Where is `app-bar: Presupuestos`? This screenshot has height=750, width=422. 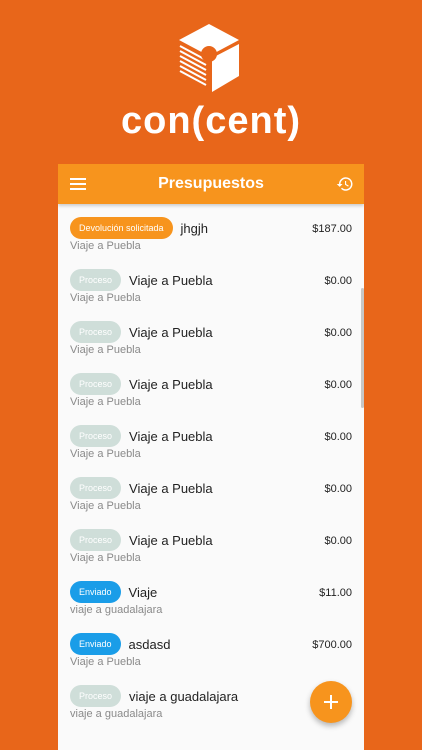 app-bar: Presupuestos is located at coordinates (211, 184).